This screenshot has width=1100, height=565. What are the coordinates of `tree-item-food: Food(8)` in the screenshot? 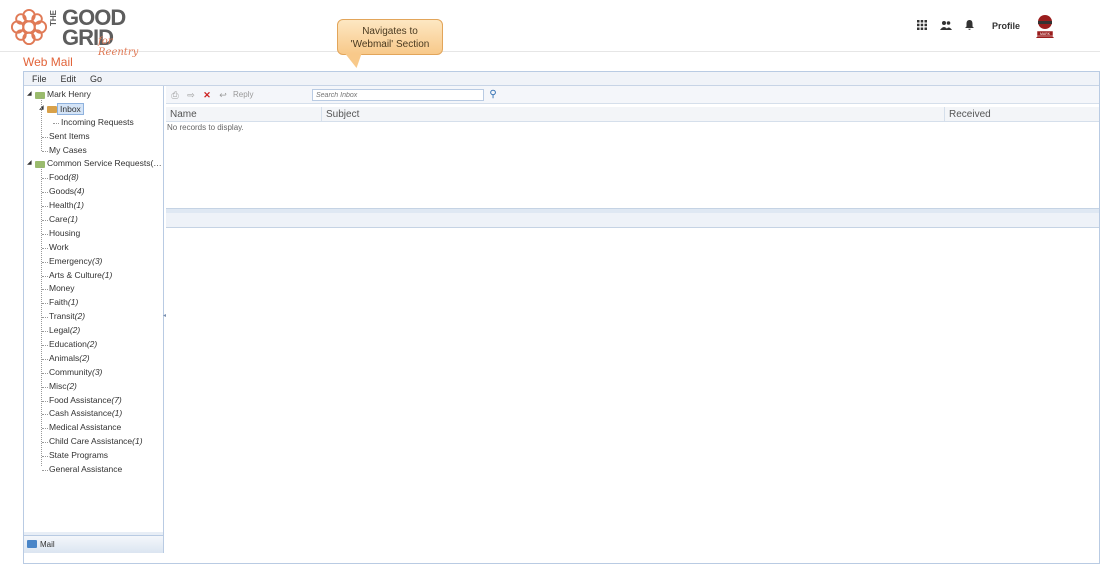 It's located at (94, 178).